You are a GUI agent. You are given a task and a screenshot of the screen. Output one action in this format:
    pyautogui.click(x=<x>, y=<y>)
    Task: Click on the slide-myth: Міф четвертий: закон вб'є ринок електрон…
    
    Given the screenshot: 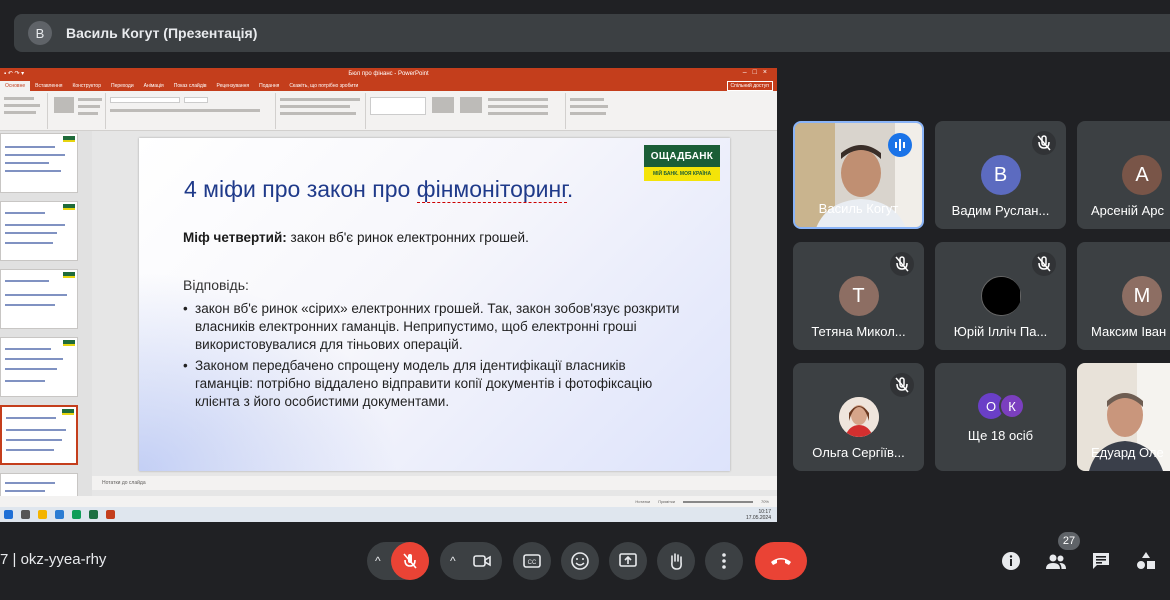 What is the action you would take?
    pyautogui.click(x=356, y=237)
    